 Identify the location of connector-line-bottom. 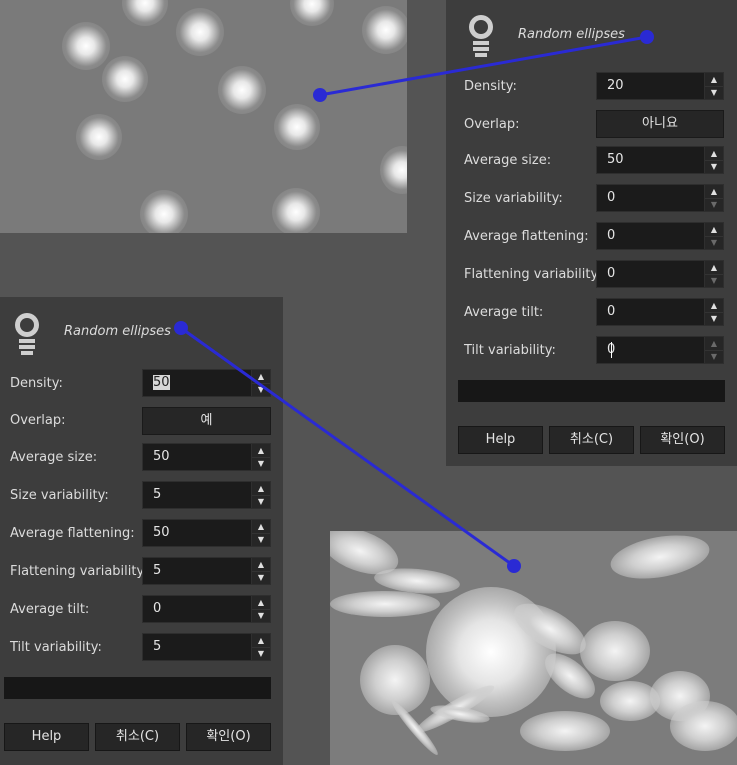
(347, 447).